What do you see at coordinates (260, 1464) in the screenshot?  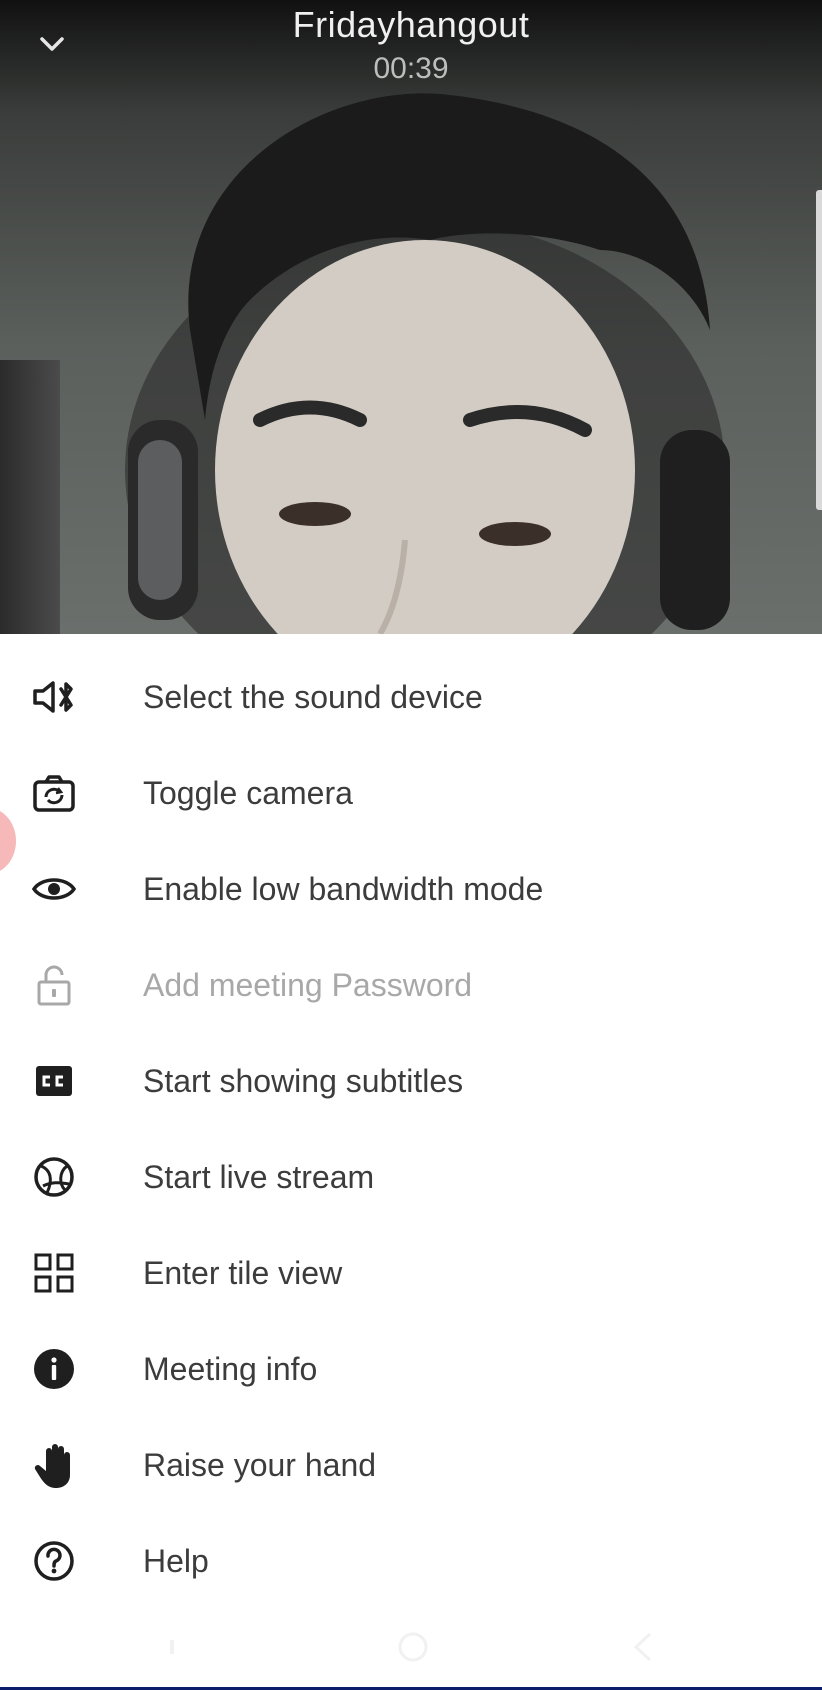 I see `menu-item-label: Raise your hand` at bounding box center [260, 1464].